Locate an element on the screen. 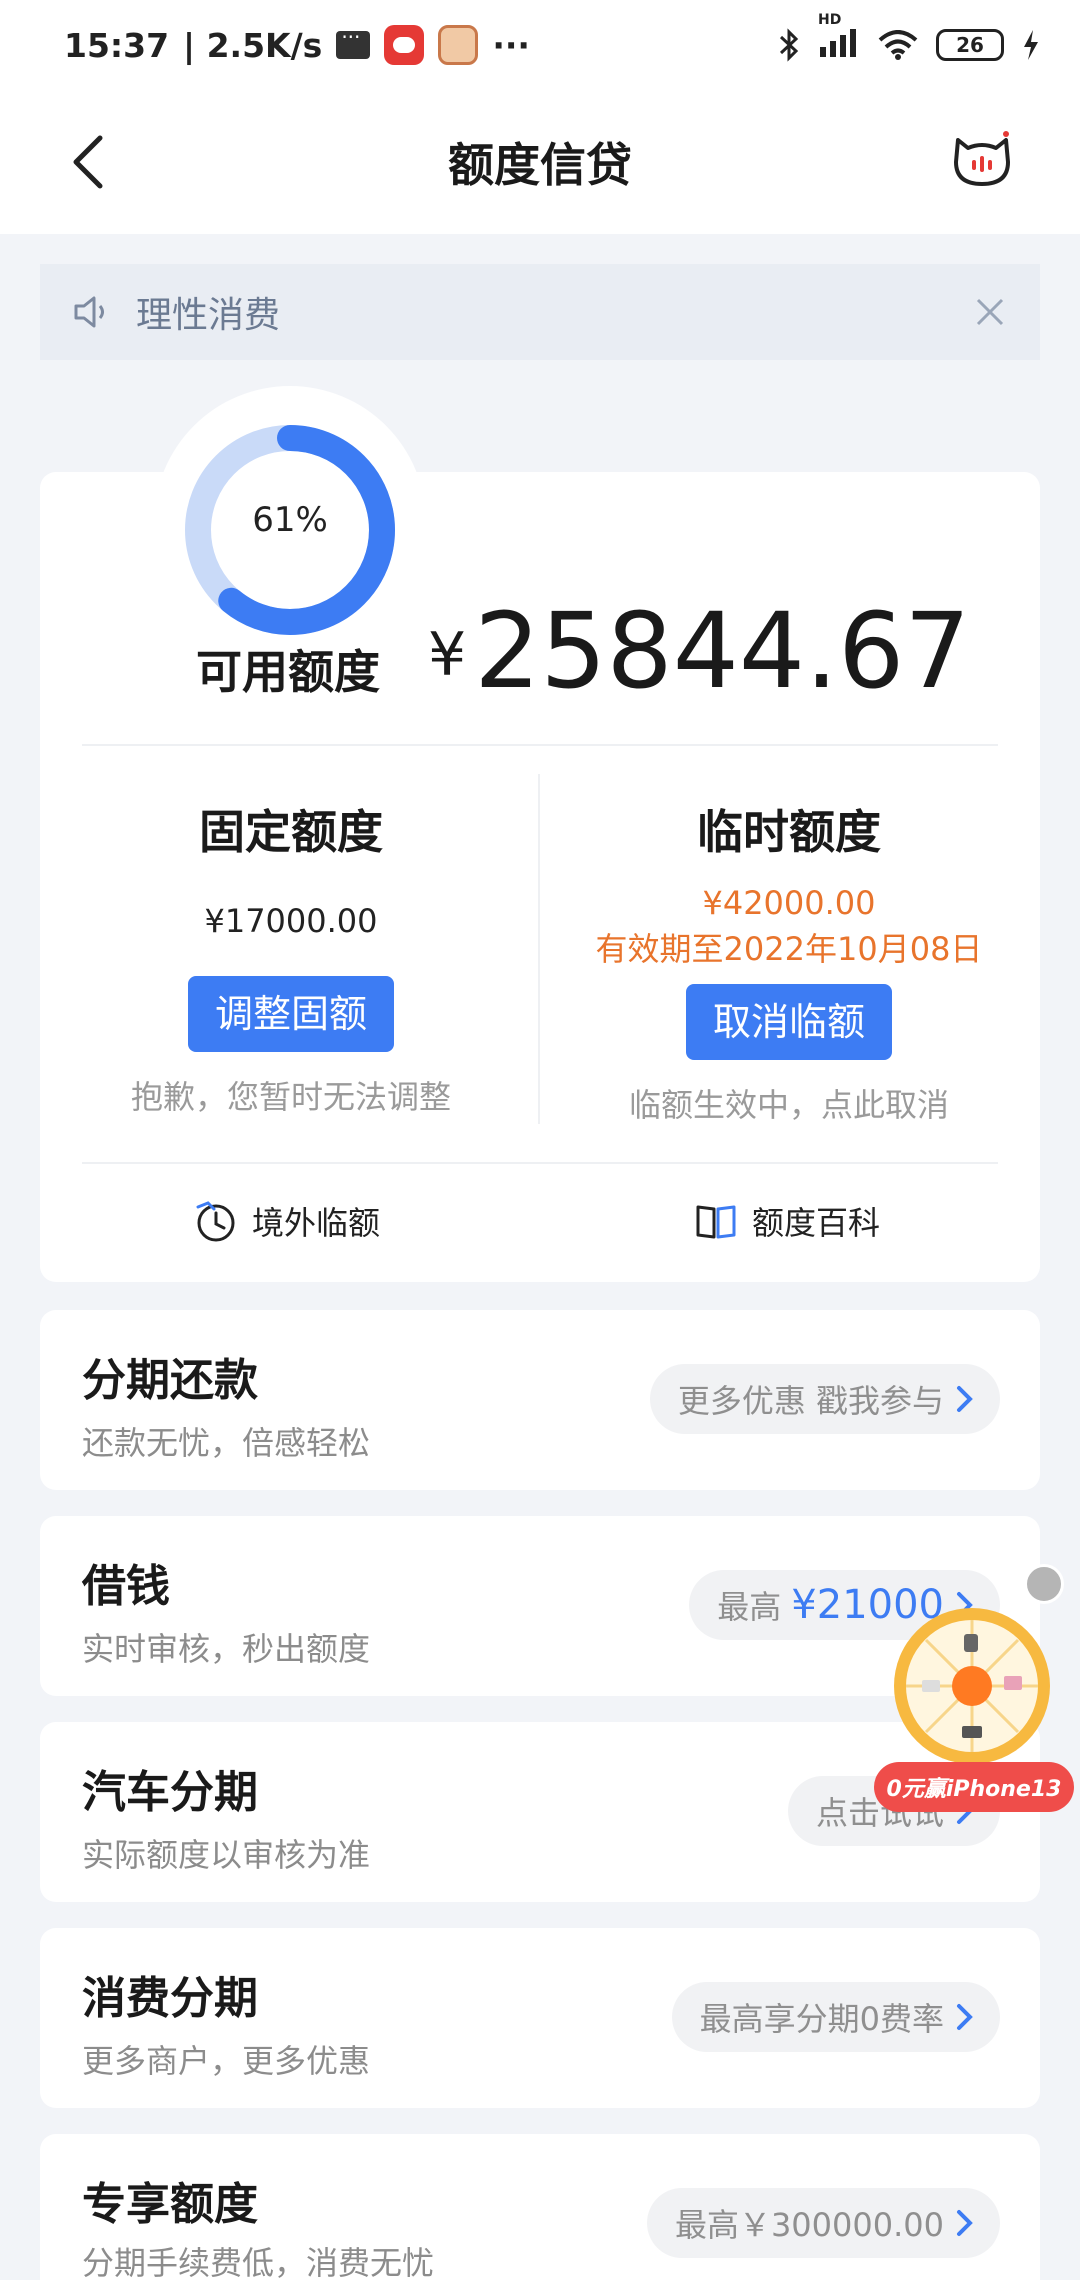 The height and width of the screenshot is (2280, 1080). list-item-installment-repayment: 分期还款 还款无忧，倍感轻松 更多优惠 戳我参与 is located at coordinates (540, 1400).